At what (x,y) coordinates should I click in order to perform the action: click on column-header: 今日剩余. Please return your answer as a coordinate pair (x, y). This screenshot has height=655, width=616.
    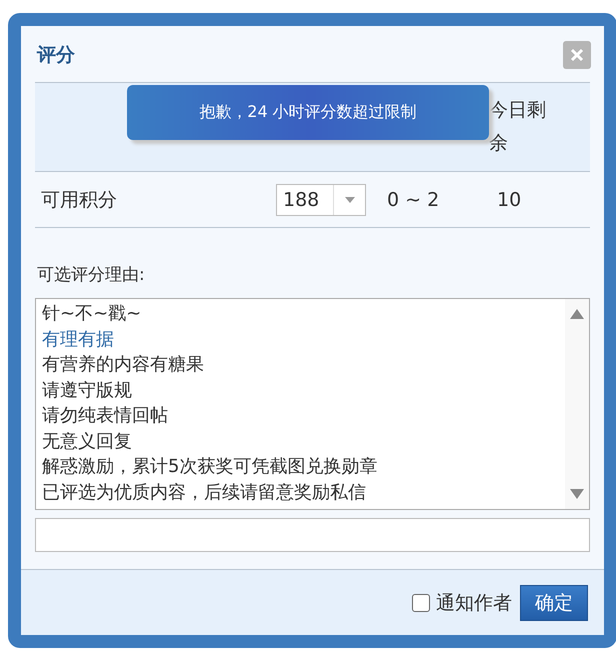
    Looking at the image, I should click on (518, 127).